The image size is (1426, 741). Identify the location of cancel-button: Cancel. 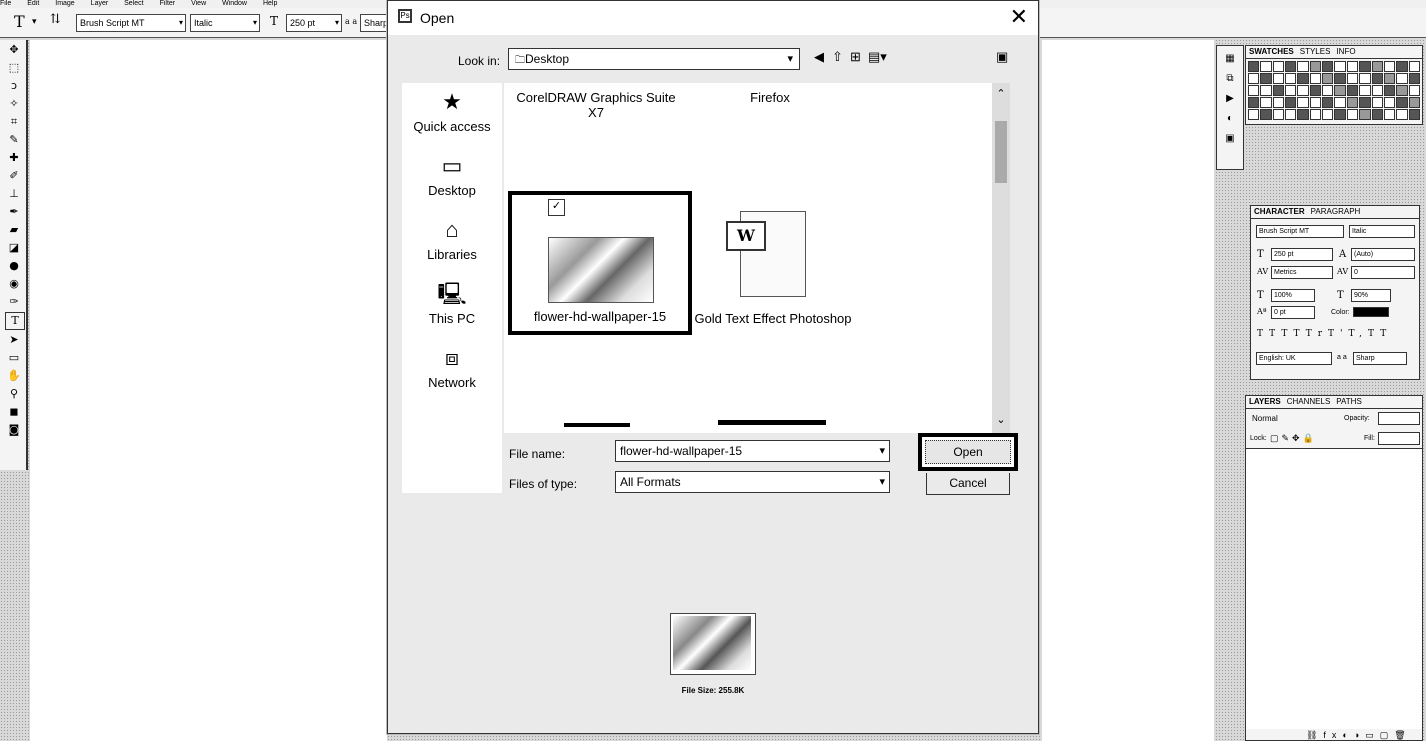
(968, 484).